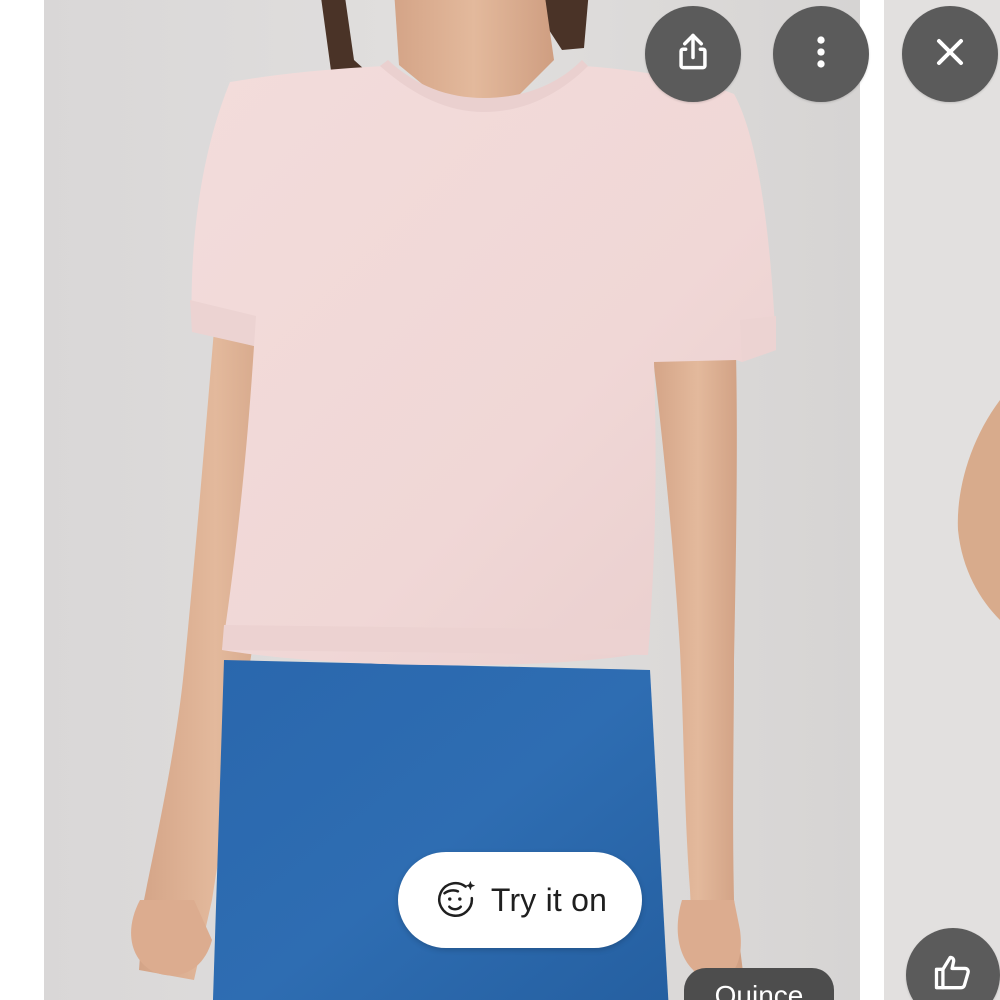  Describe the element at coordinates (942, 500) in the screenshot. I see `next-image-card` at that location.